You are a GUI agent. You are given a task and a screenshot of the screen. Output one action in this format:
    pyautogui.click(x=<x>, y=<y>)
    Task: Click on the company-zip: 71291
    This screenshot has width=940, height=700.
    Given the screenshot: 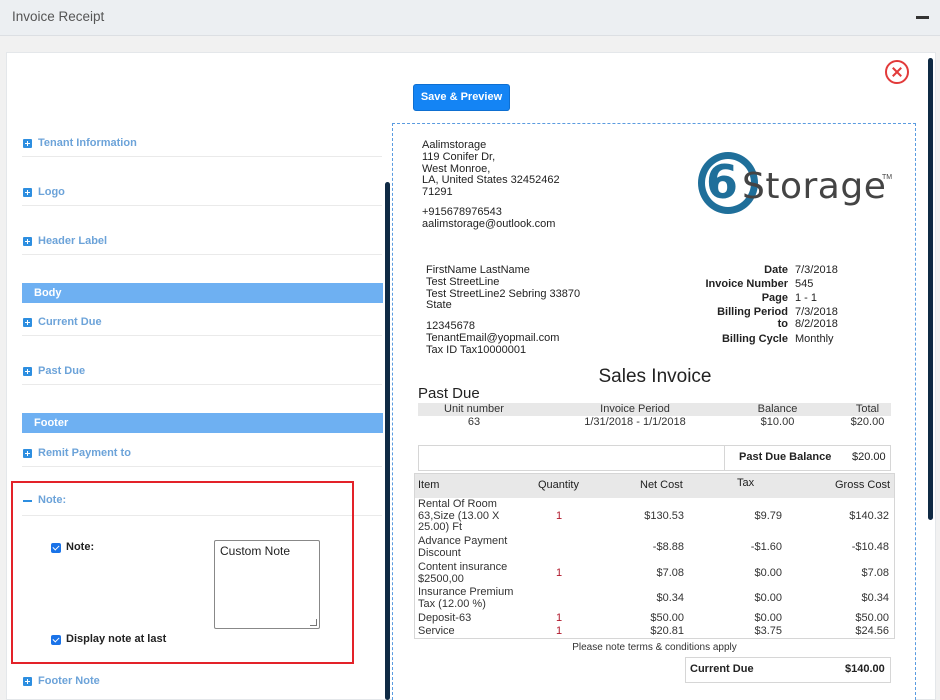 What is the action you would take?
    pyautogui.click(x=437, y=192)
    